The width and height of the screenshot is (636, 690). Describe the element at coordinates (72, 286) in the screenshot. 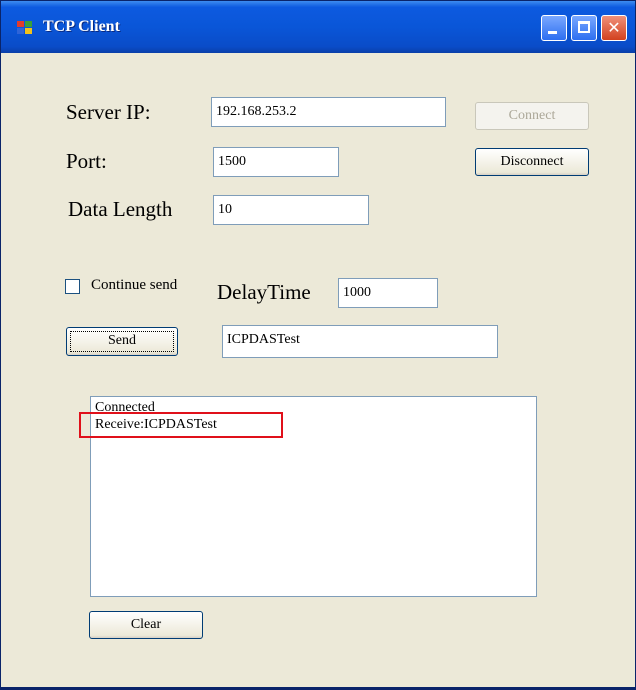

I see `continue-send-checkbox` at that location.